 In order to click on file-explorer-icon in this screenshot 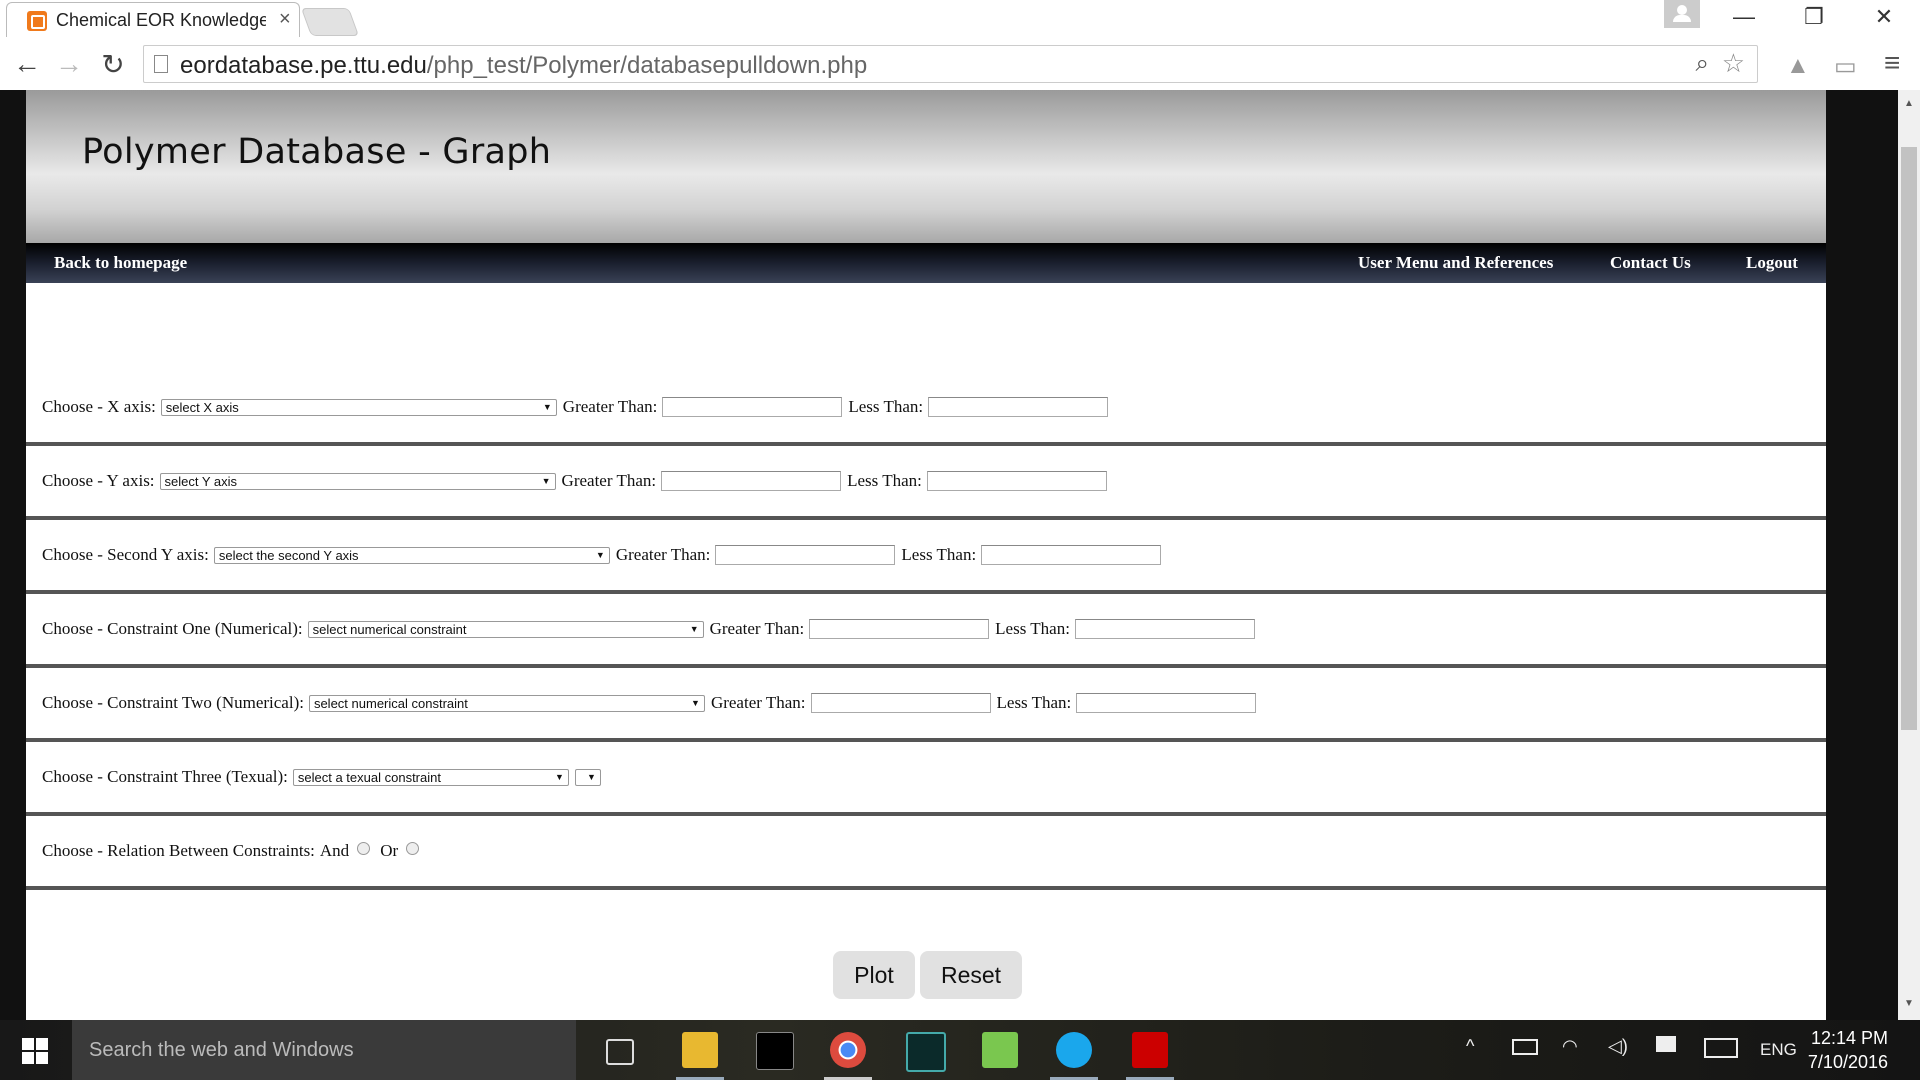, I will do `click(700, 1050)`.